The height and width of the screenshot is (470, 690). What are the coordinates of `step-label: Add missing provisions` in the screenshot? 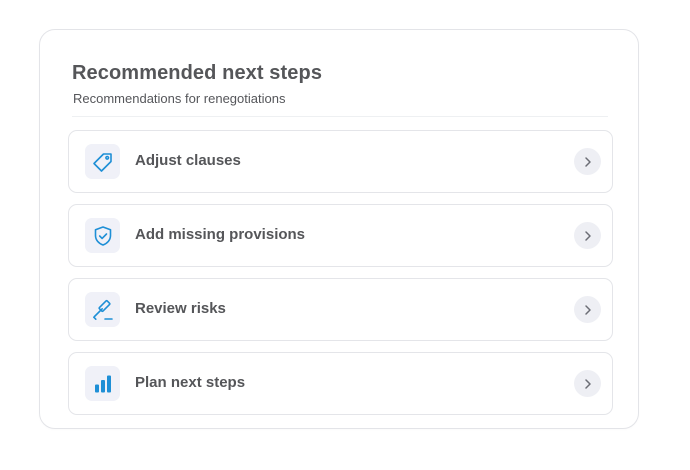 It's located at (220, 234).